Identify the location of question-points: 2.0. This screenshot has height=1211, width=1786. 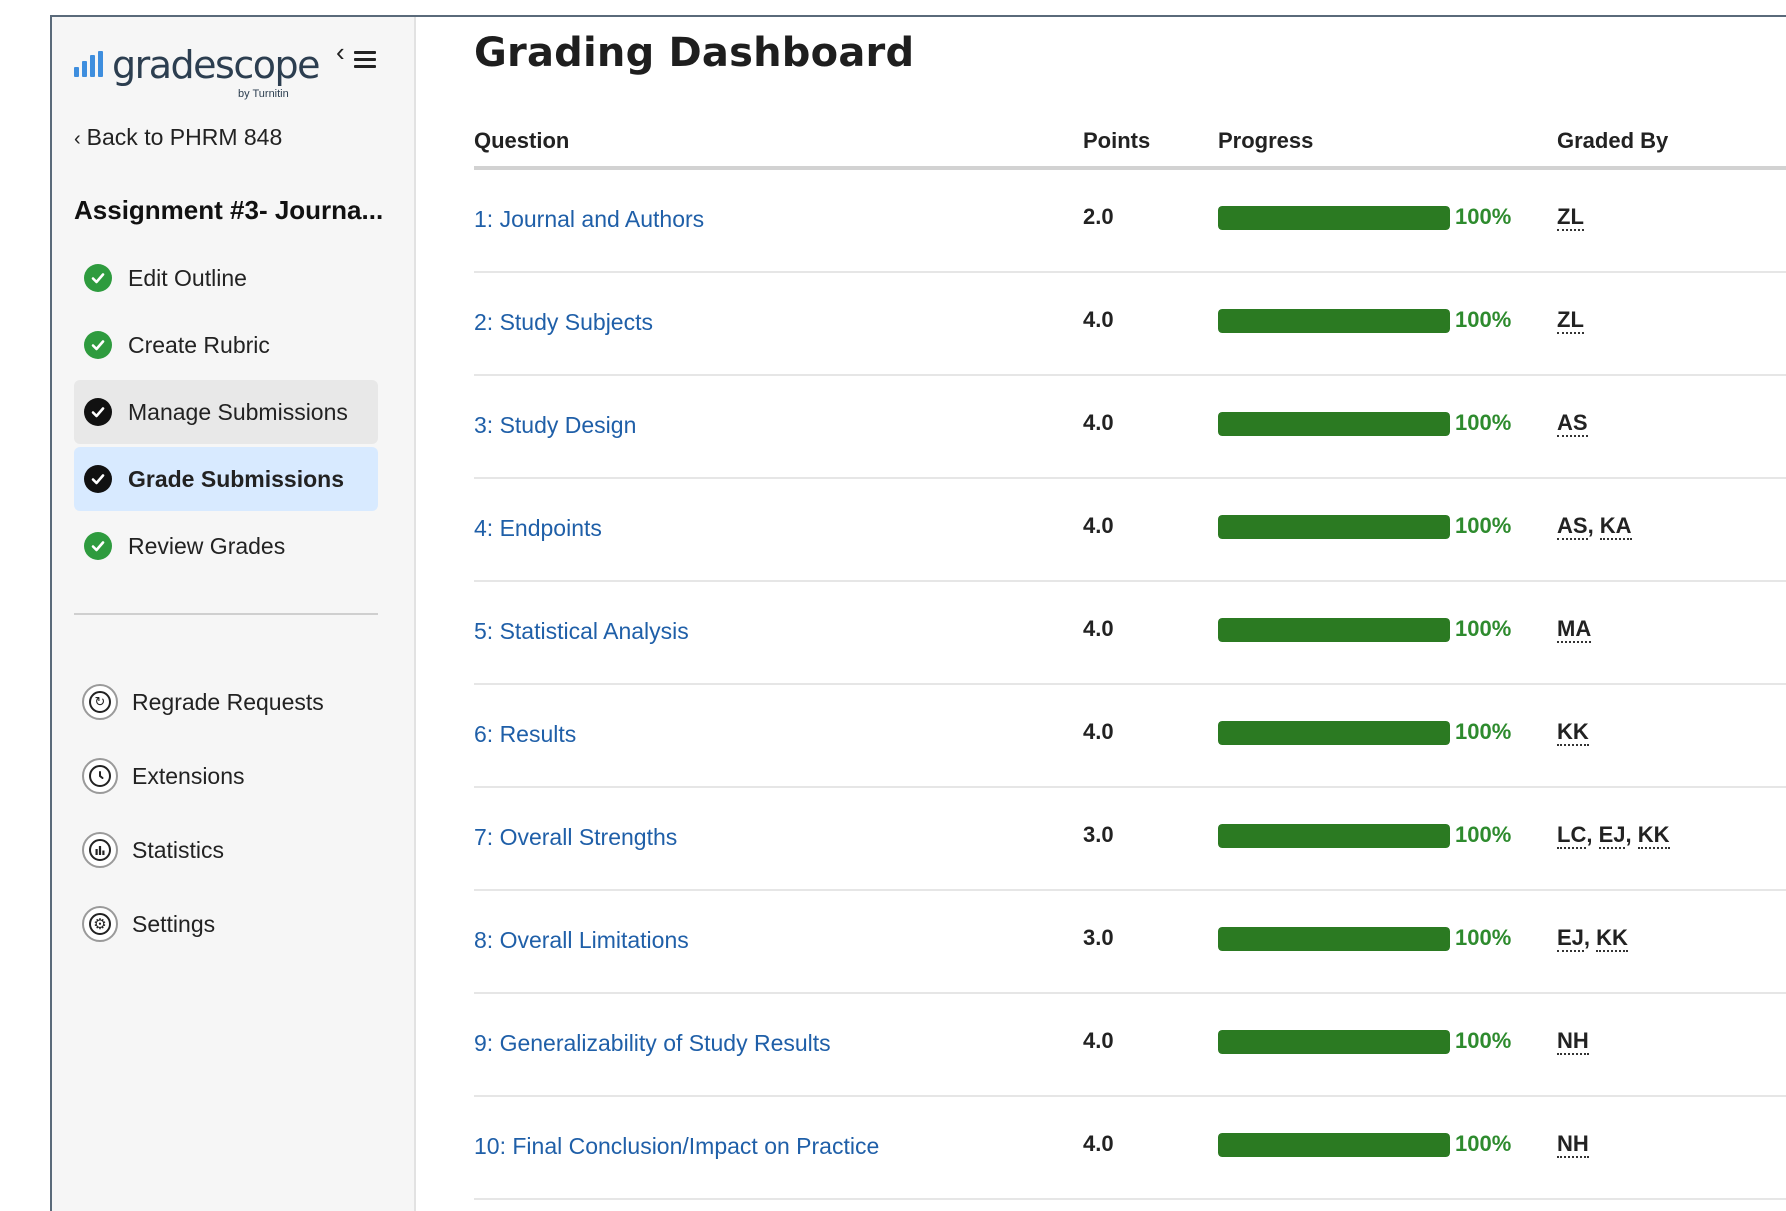
(1098, 216).